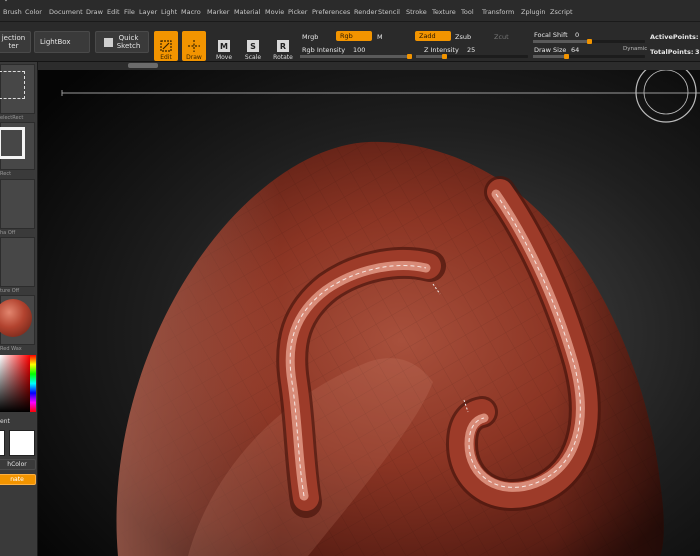 This screenshot has height=556, width=700. I want to click on switch-color-button: hColor, so click(18, 464).